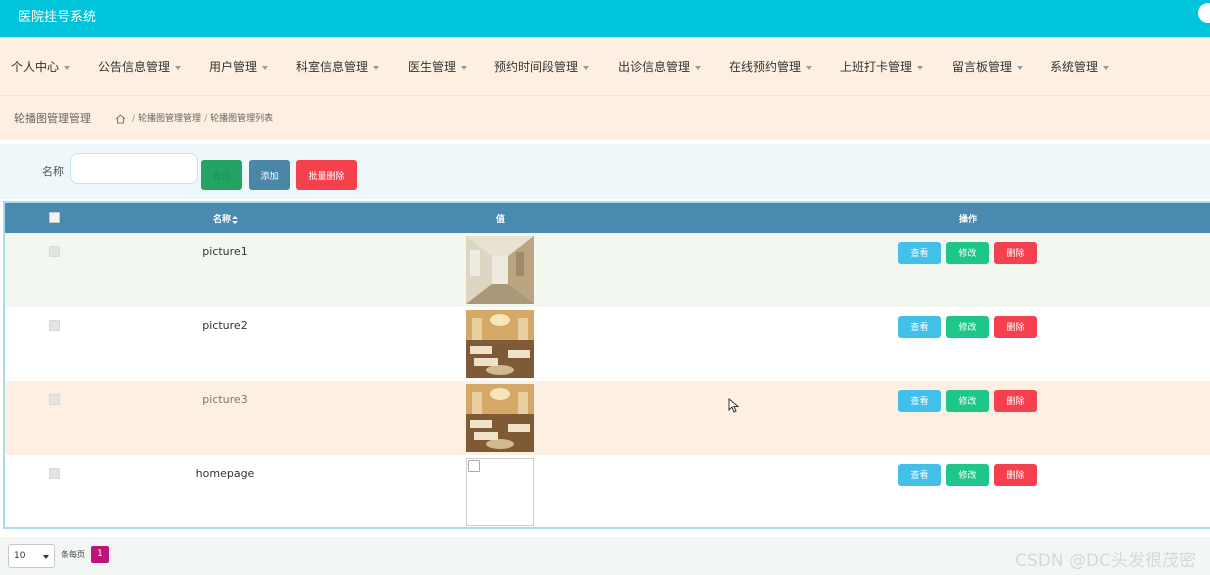 This screenshot has height=575, width=1210. What do you see at coordinates (20, 556) in the screenshot?
I see `page-size-value: 10` at bounding box center [20, 556].